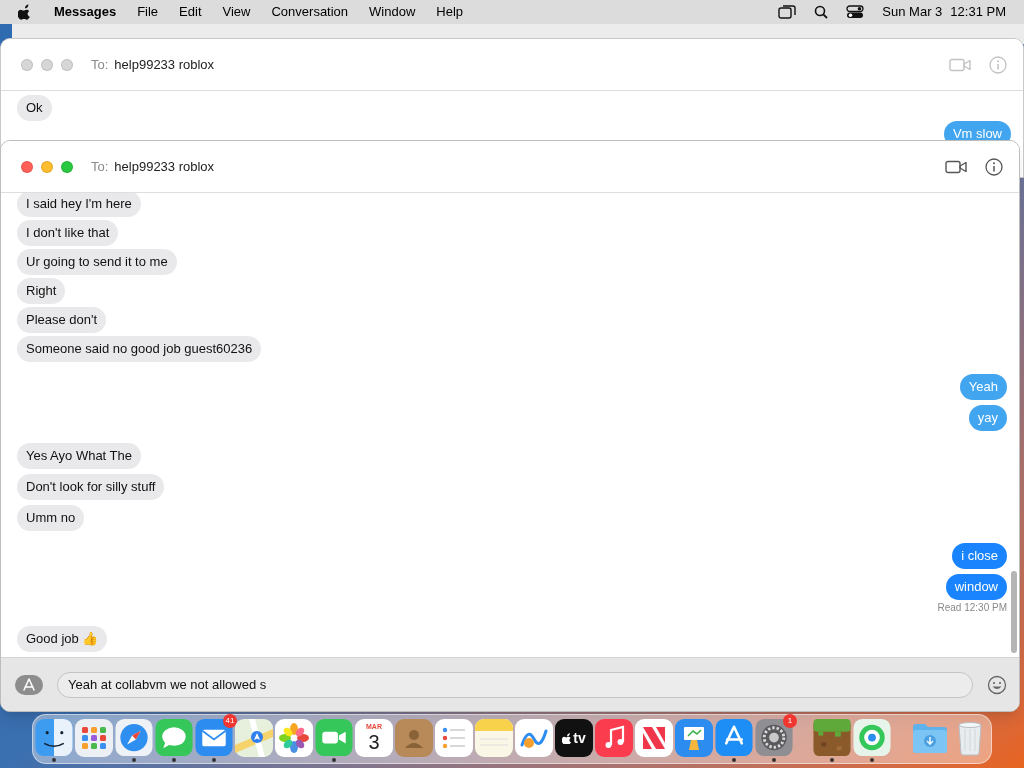 This screenshot has width=1024, height=768. Describe the element at coordinates (334, 738) in the screenshot. I see `video-camera-icon` at that location.